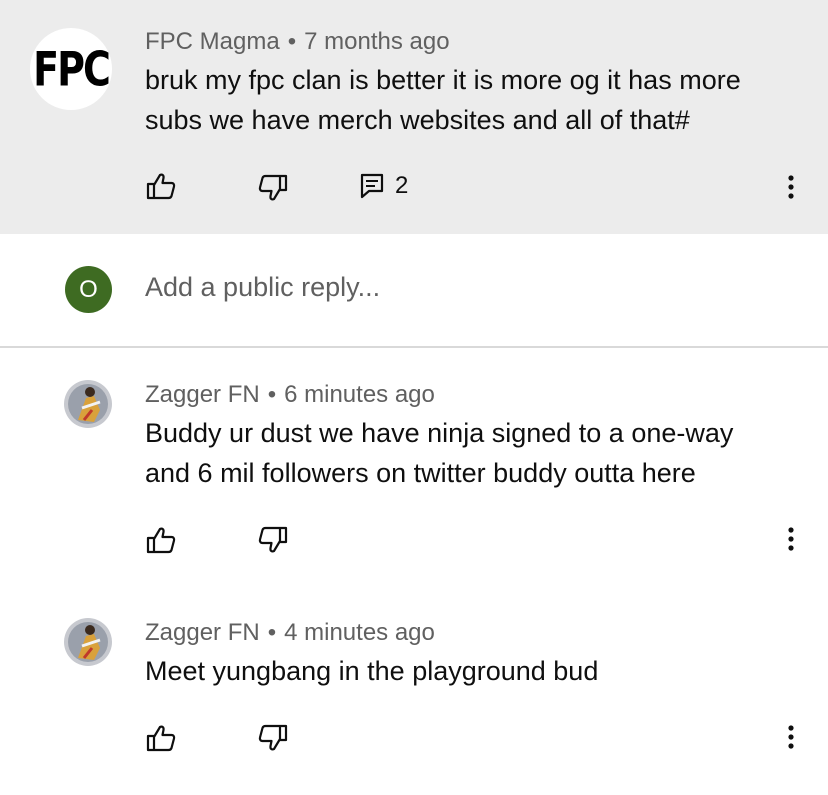 The image size is (828, 795). What do you see at coordinates (372, 671) in the screenshot?
I see `comment-text: Meet yungbang in the playground bud` at bounding box center [372, 671].